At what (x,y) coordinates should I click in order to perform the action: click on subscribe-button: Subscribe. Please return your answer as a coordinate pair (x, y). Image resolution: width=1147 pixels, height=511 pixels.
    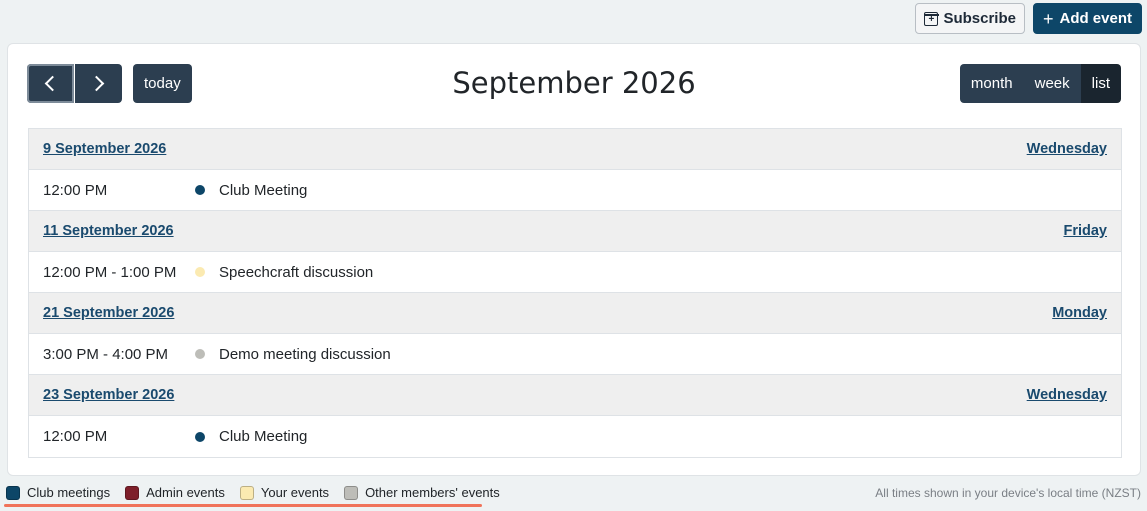
    Looking at the image, I should click on (970, 18).